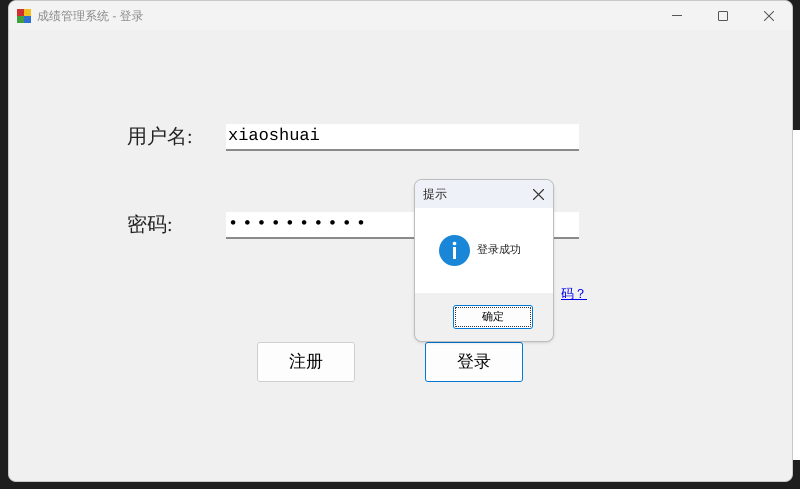 The image size is (800, 489). I want to click on window-title: 成绩管理系统 - 登录, so click(90, 16).